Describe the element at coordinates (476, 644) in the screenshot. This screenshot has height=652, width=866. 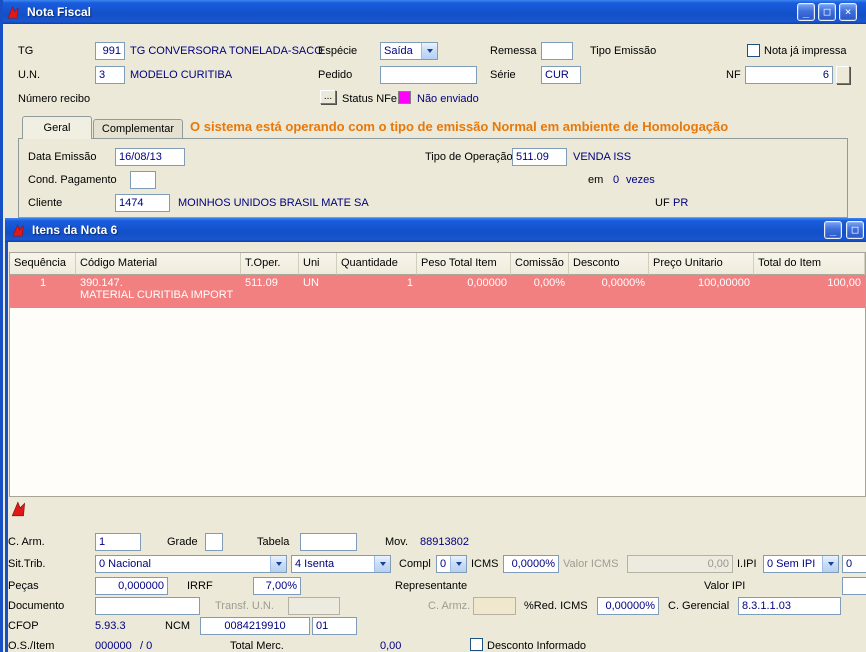
I see `desconto-informado-checkbox` at that location.